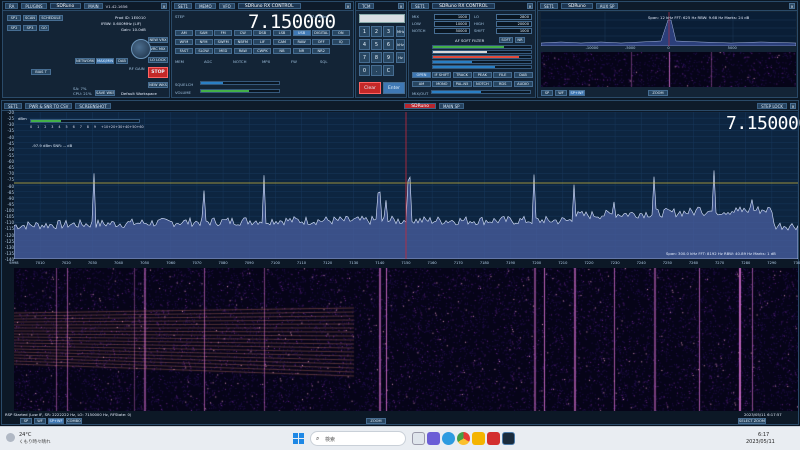  Describe the element at coordinates (141, 49) in the screenshot. I see `rf-gain-knob` at that location.